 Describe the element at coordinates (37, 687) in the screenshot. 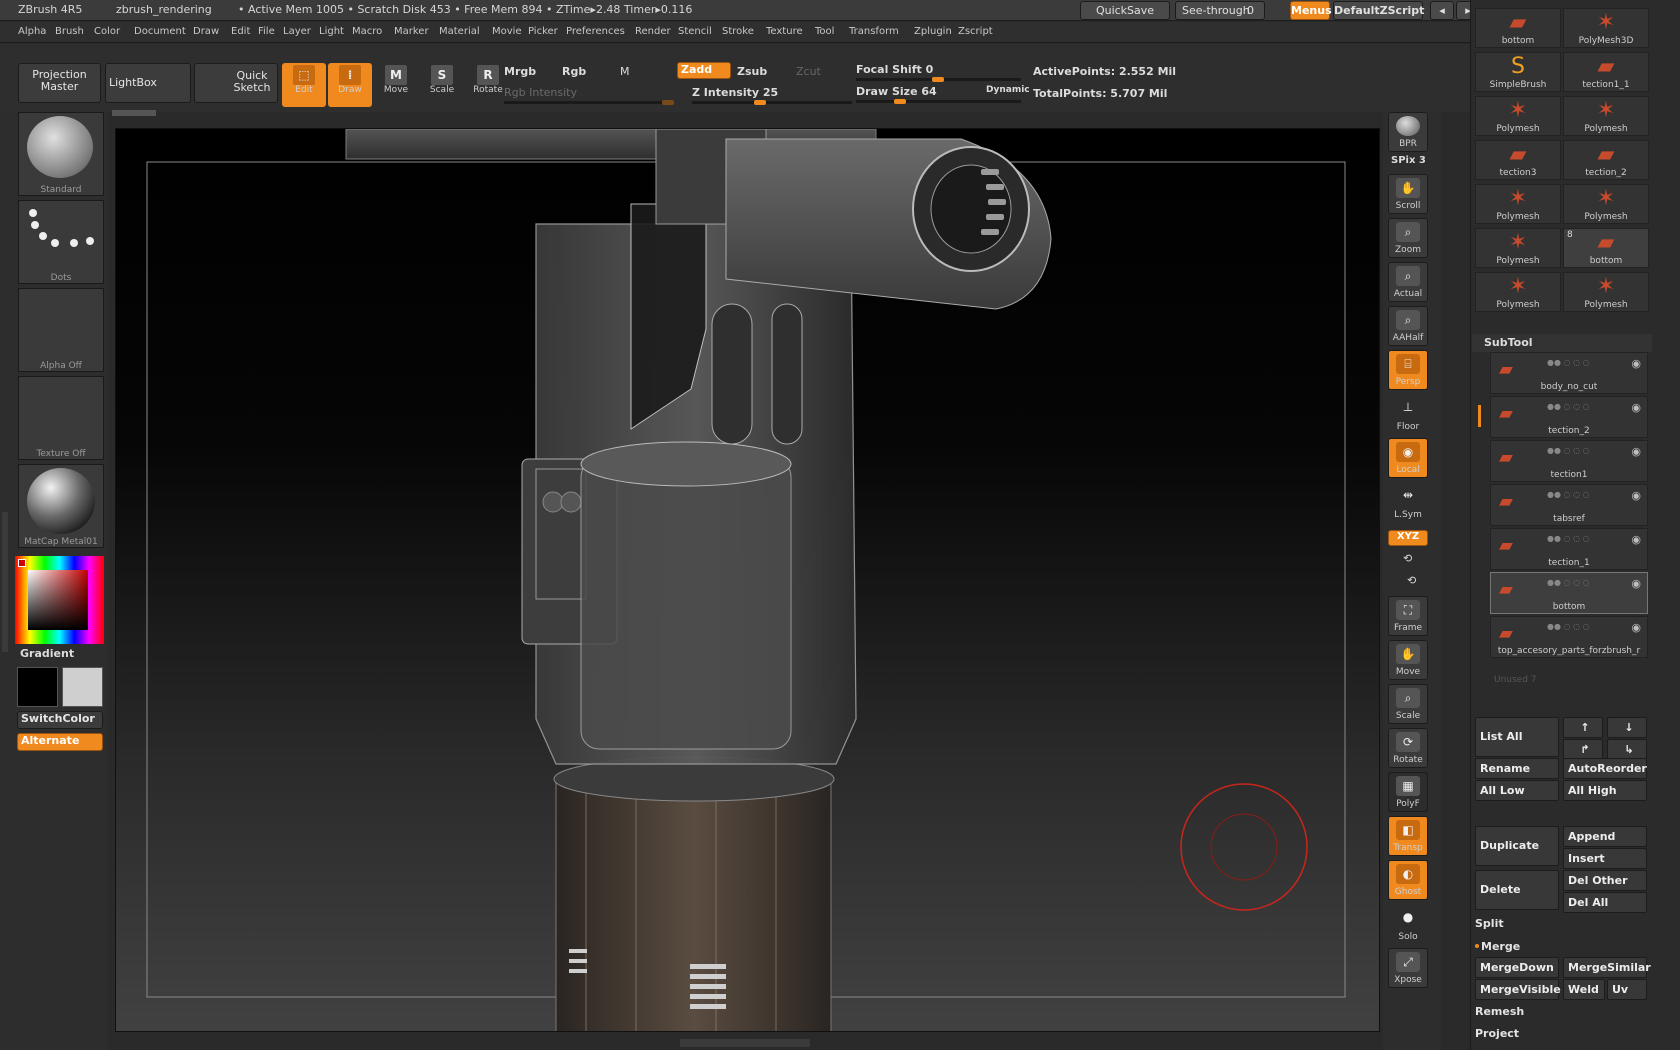

I see `primary-color-swatch` at that location.